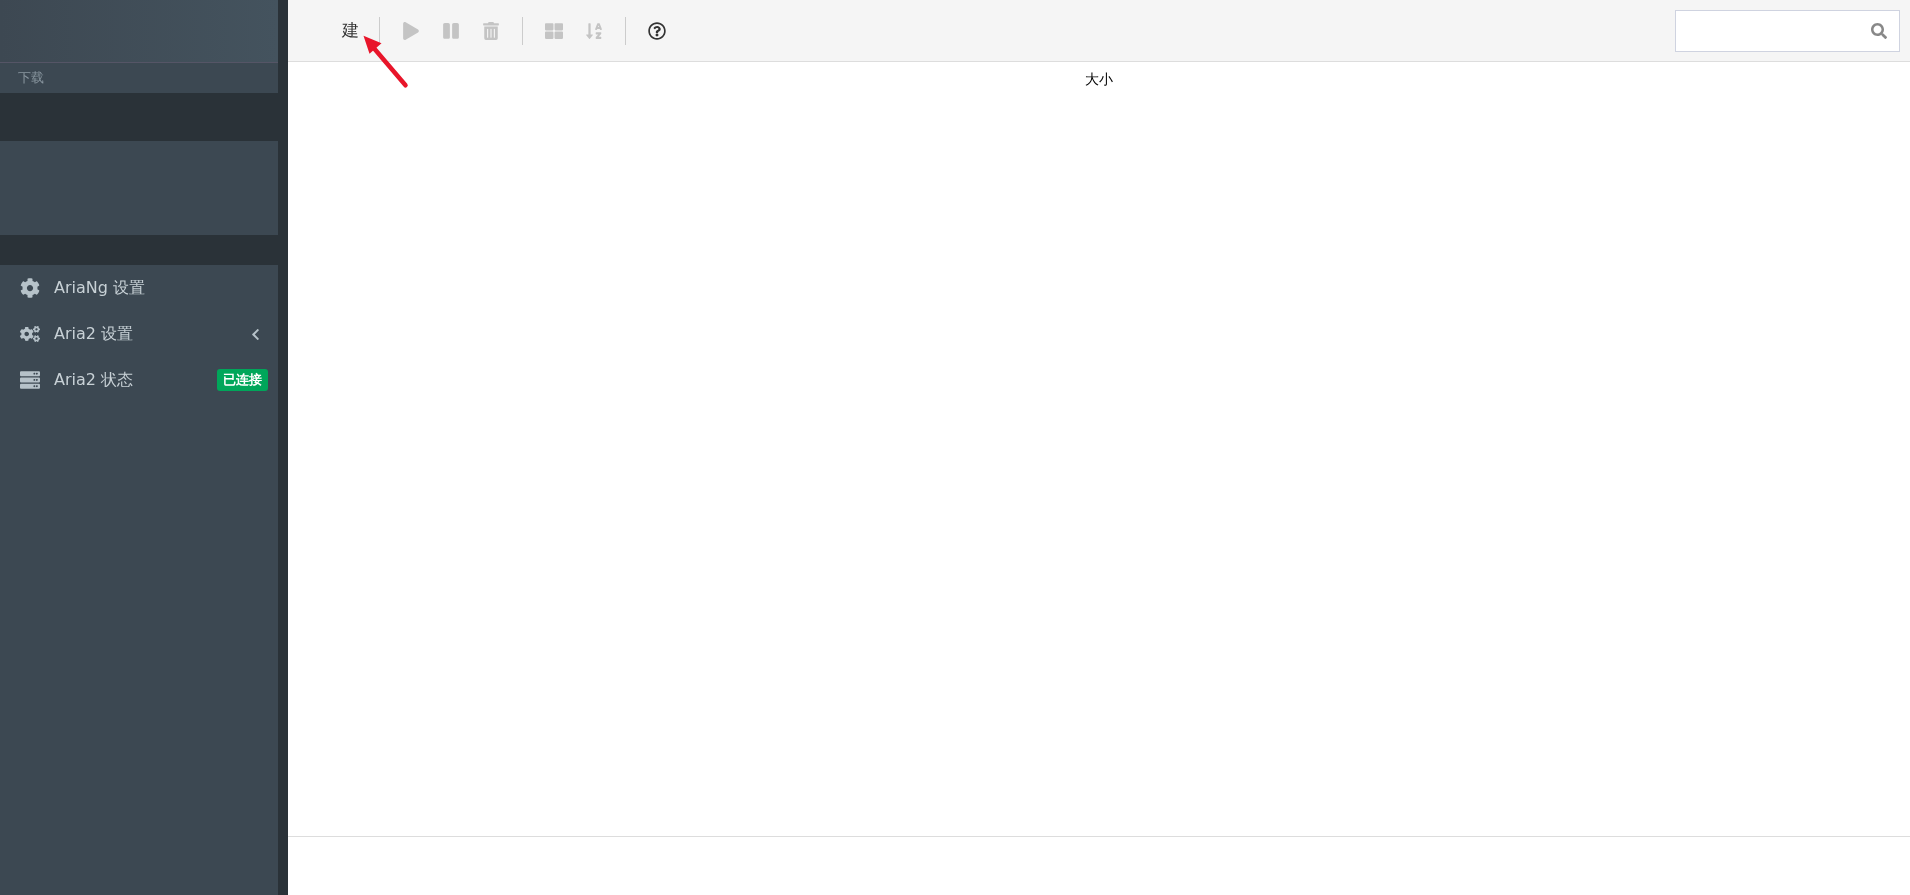 This screenshot has width=1910, height=895. What do you see at coordinates (31, 334) in the screenshot?
I see `gears-icon` at bounding box center [31, 334].